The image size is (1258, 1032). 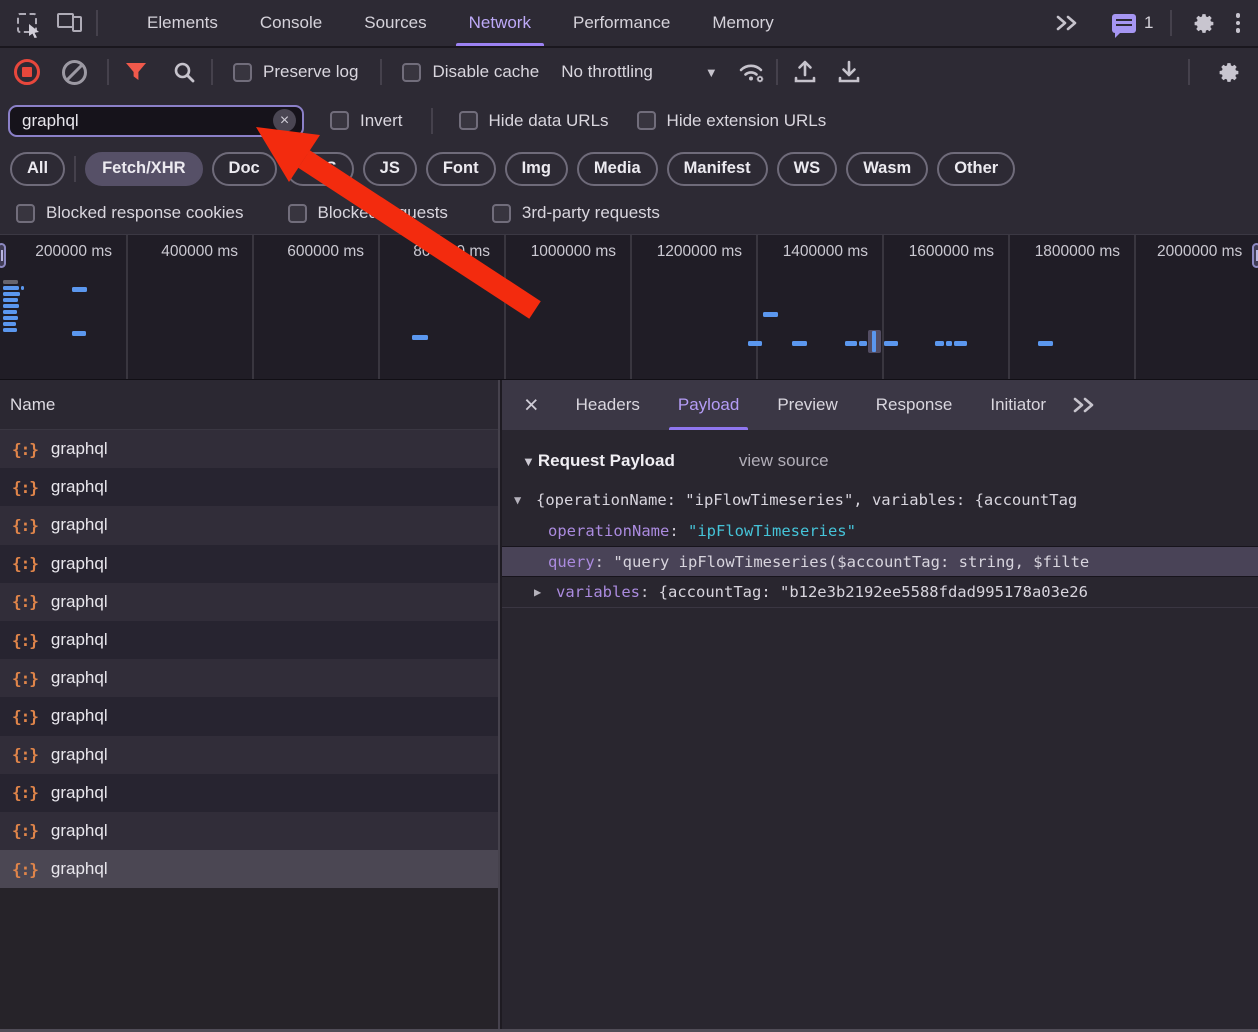 I want to click on chip-manifest: Manifest, so click(x=717, y=168).